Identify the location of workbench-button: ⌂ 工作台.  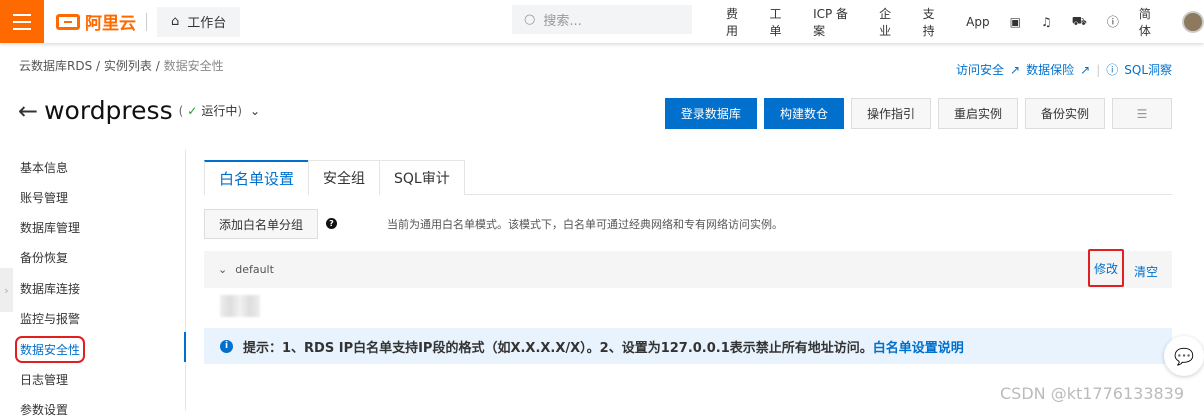
(199, 21).